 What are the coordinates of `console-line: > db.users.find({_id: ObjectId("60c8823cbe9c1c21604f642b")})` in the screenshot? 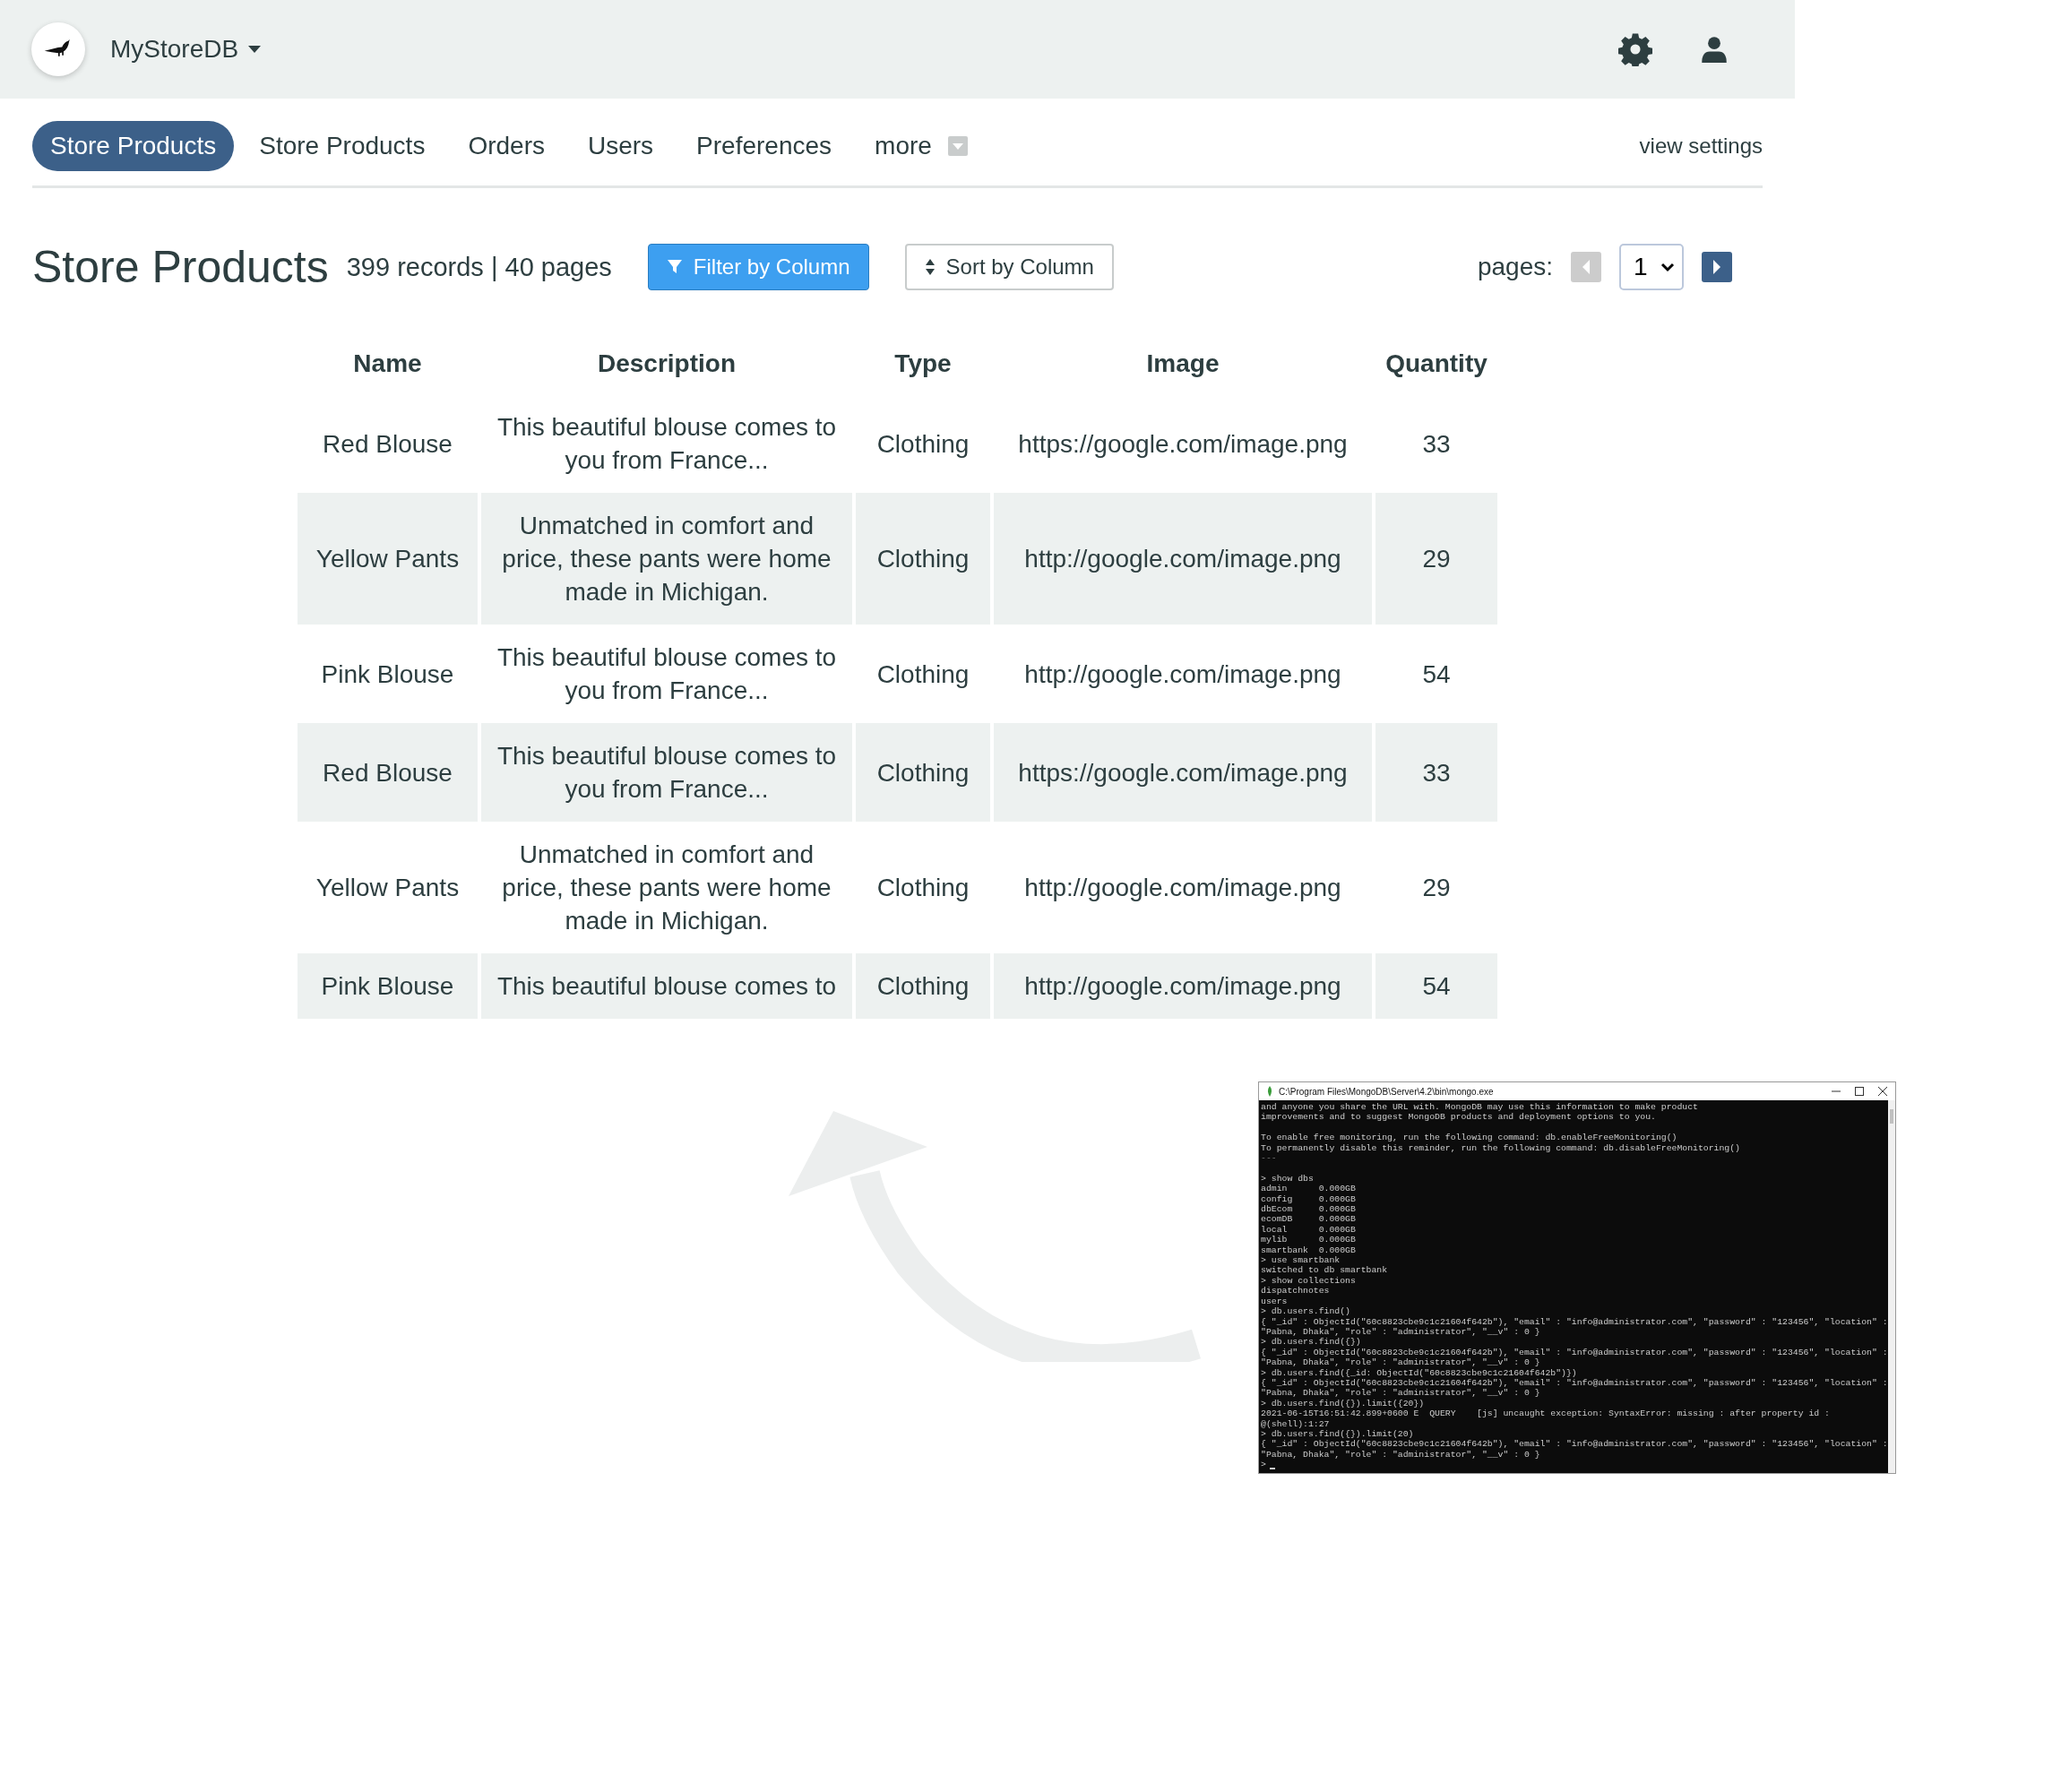 It's located at (1419, 1372).